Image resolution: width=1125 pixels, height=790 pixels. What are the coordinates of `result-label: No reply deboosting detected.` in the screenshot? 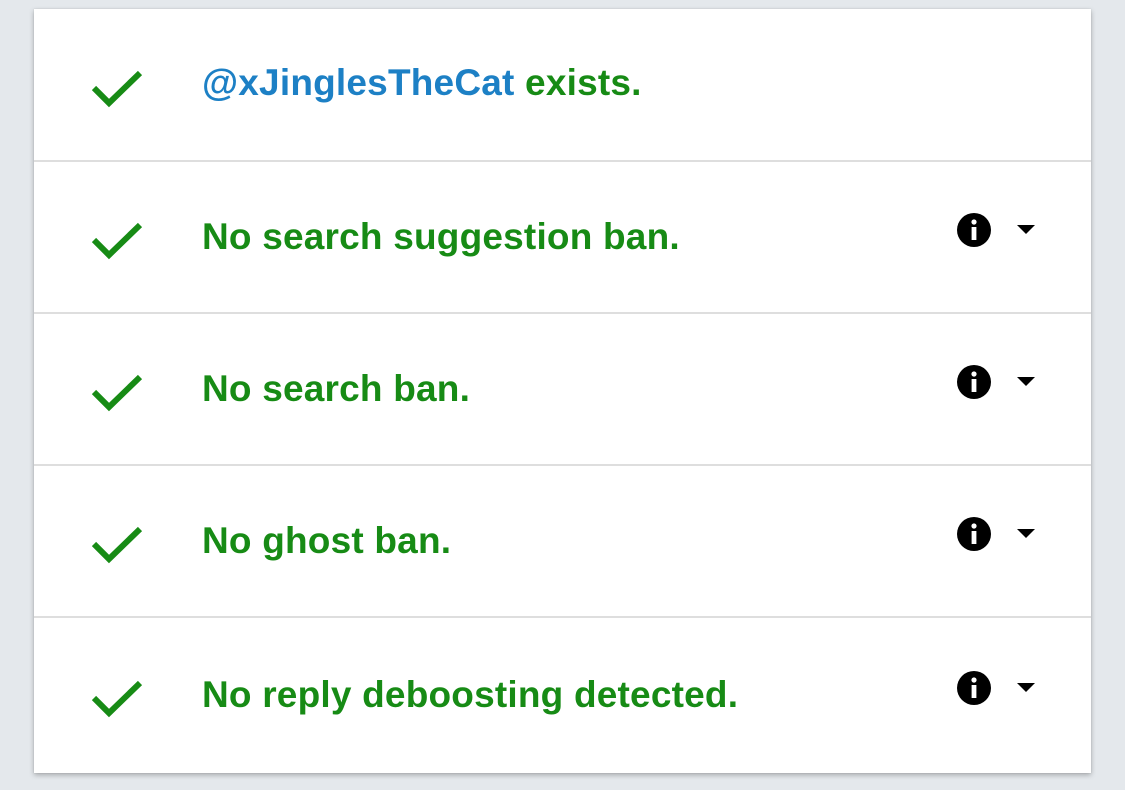 It's located at (470, 694).